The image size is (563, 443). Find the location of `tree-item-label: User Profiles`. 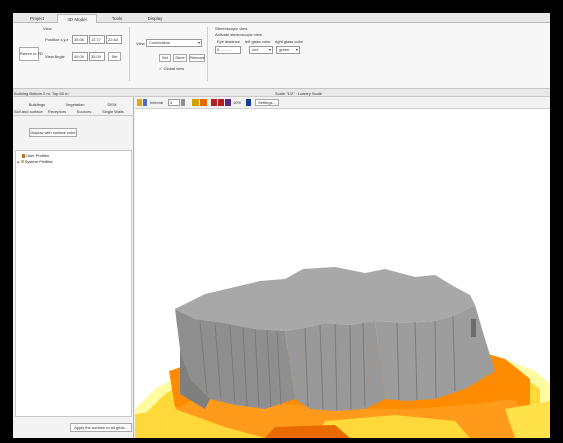

tree-item-label: User Profiles is located at coordinates (38, 155).